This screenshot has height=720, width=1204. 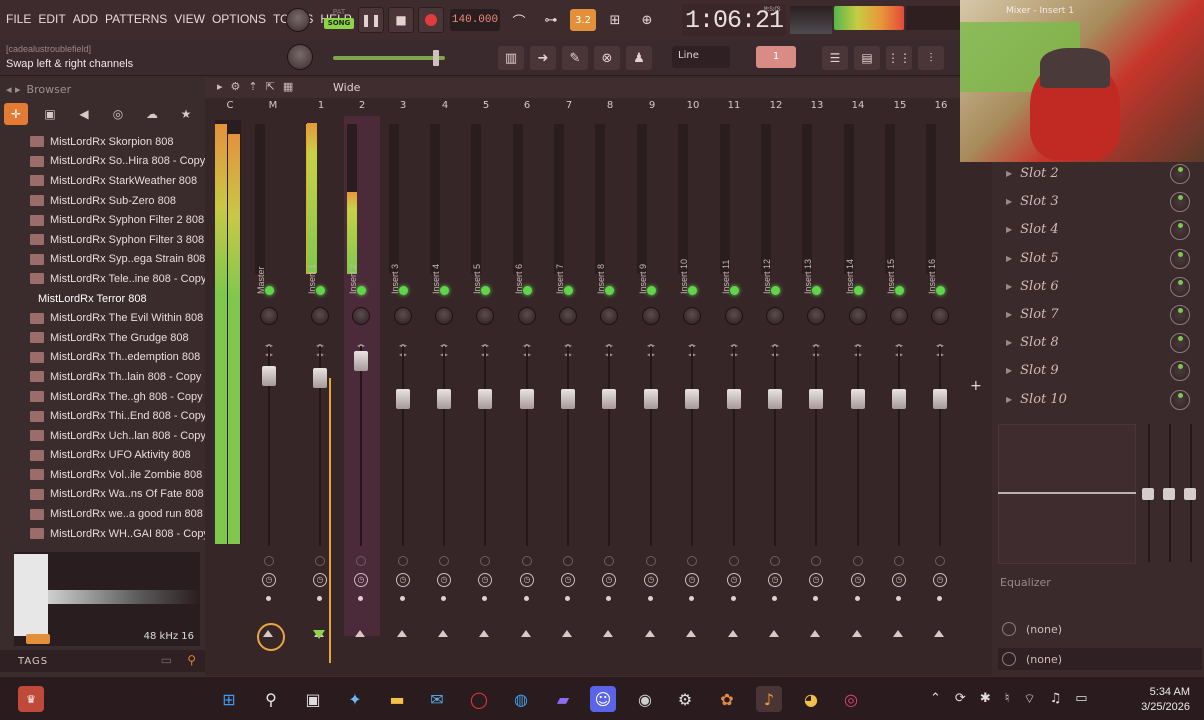 I want to click on opera-icon: ◯, so click(x=479, y=699).